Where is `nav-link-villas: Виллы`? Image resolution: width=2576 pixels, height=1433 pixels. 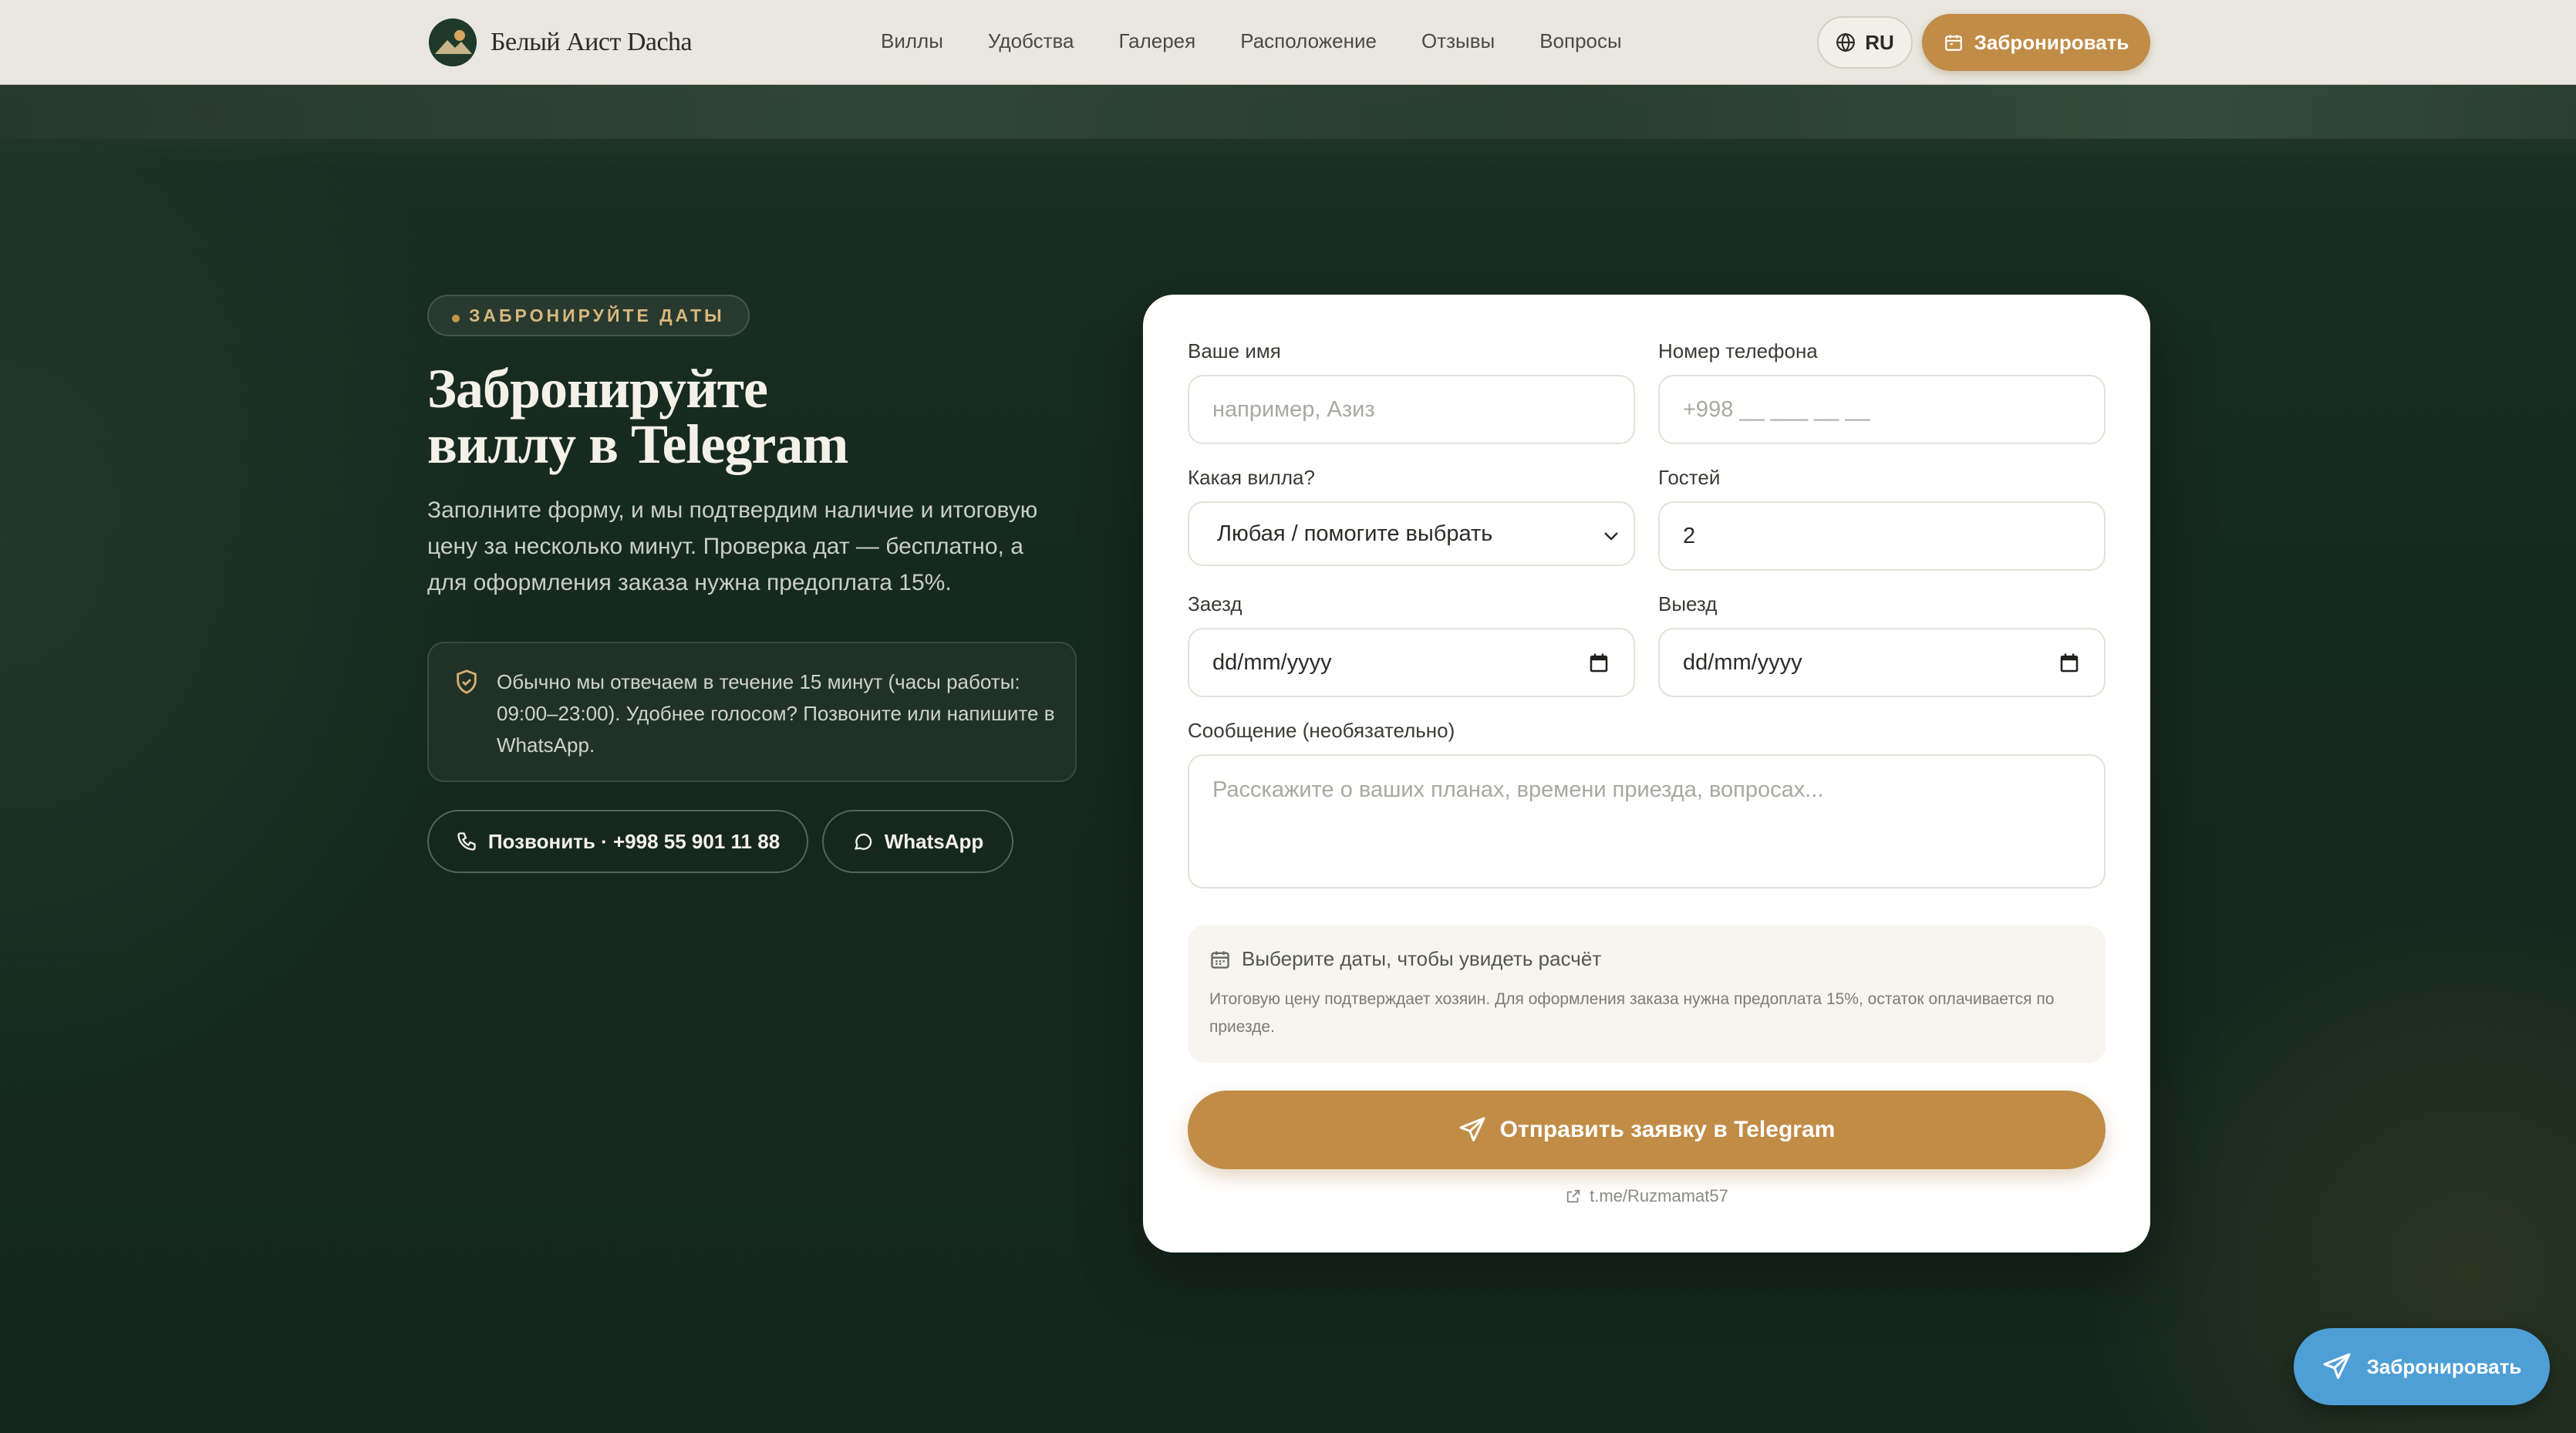 nav-link-villas: Виллы is located at coordinates (912, 41).